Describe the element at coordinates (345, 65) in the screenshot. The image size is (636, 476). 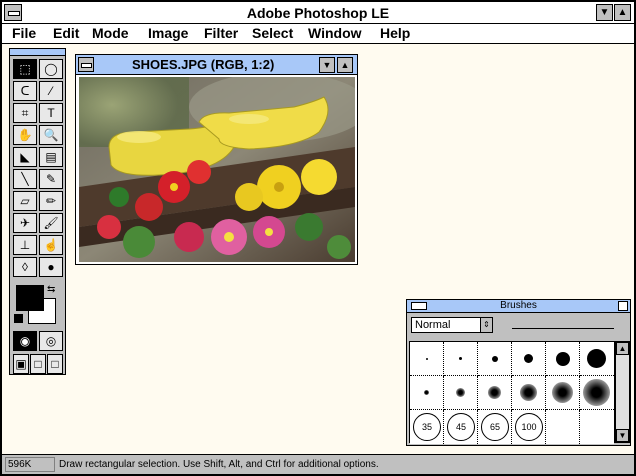
I see `document-maximize-button: ▲` at that location.